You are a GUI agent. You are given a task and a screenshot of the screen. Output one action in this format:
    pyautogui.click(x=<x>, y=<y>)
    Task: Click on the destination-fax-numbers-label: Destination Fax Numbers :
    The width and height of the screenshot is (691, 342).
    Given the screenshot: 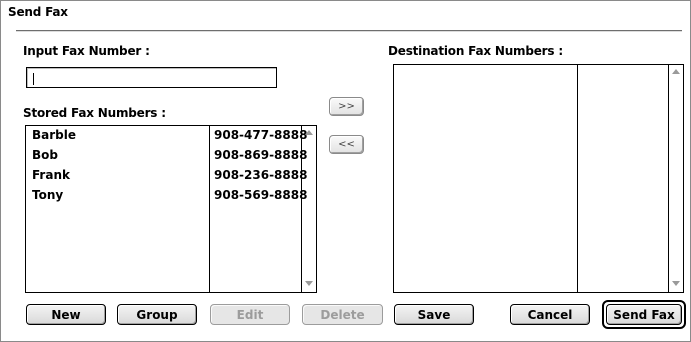 What is the action you would take?
    pyautogui.click(x=475, y=51)
    